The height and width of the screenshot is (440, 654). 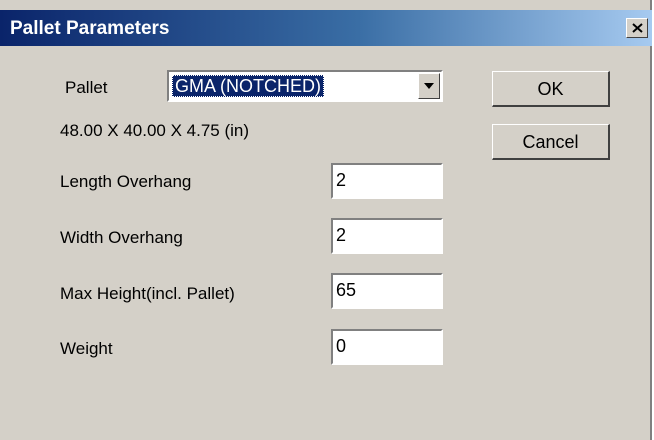 I want to click on window-title: Pallet Parameters, so click(x=90, y=28).